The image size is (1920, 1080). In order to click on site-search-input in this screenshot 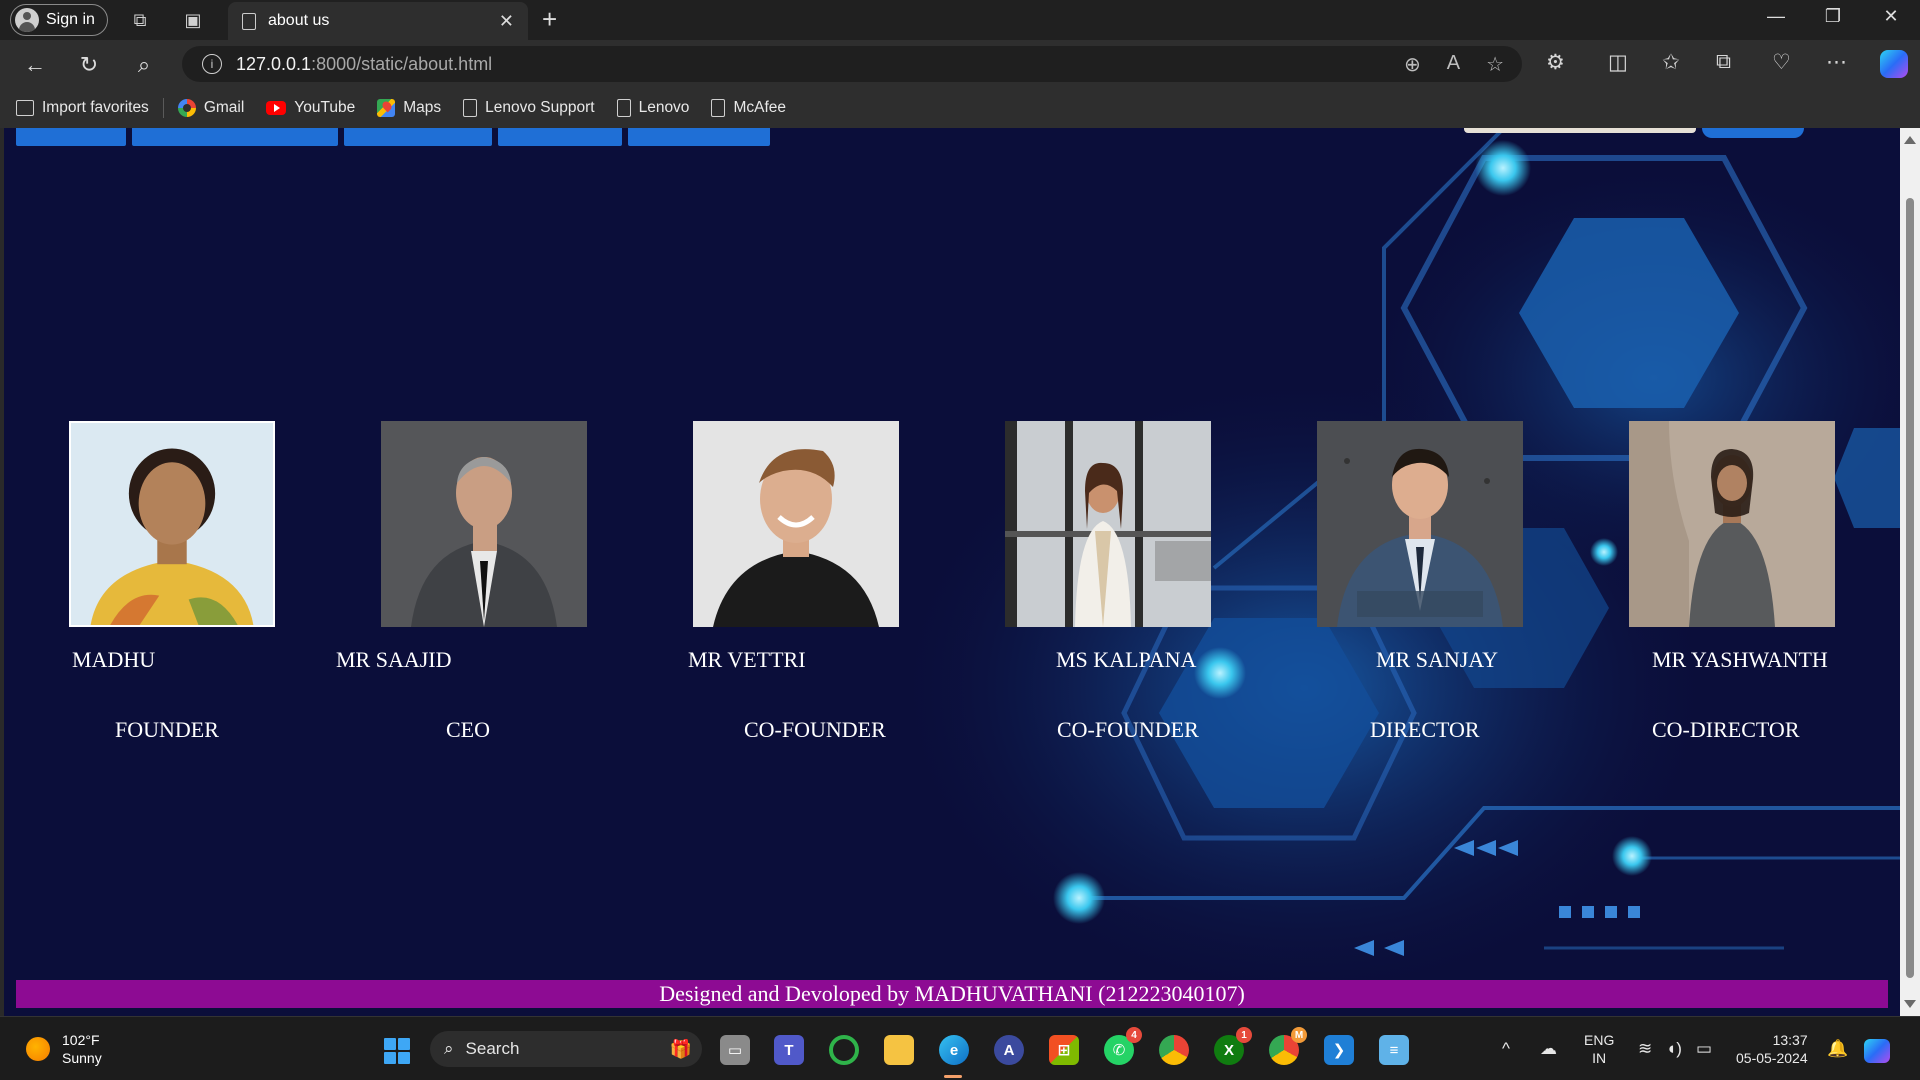, I will do `click(1580, 130)`.